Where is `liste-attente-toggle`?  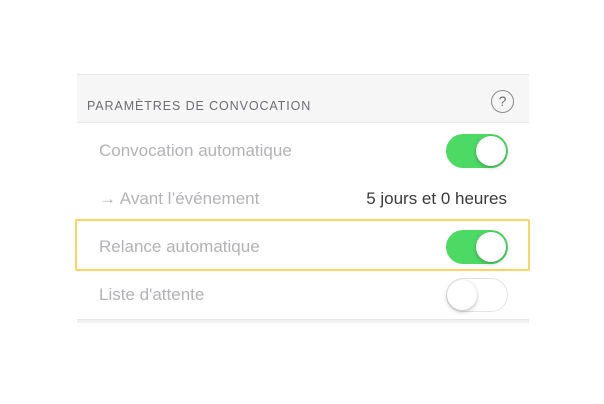 liste-attente-toggle is located at coordinates (477, 295).